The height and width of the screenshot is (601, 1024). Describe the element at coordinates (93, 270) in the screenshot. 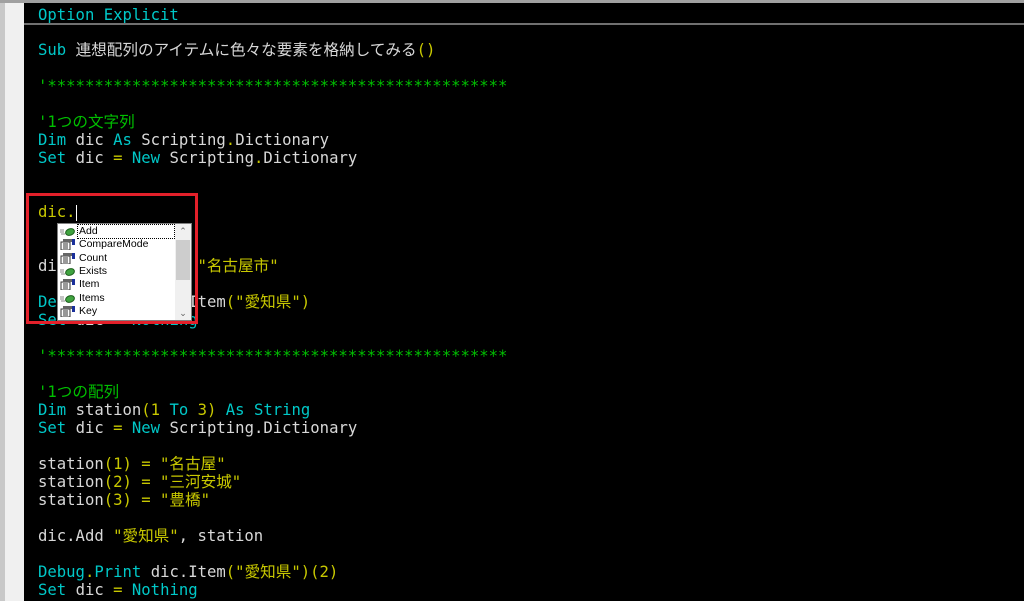

I see `autocomplete-item-label: Exists` at that location.